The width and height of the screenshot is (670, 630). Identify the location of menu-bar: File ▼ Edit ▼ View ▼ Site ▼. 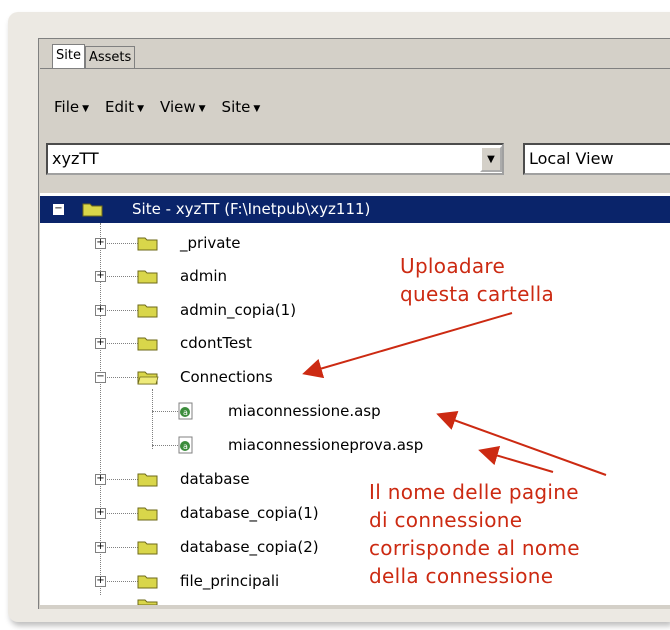
(157, 107).